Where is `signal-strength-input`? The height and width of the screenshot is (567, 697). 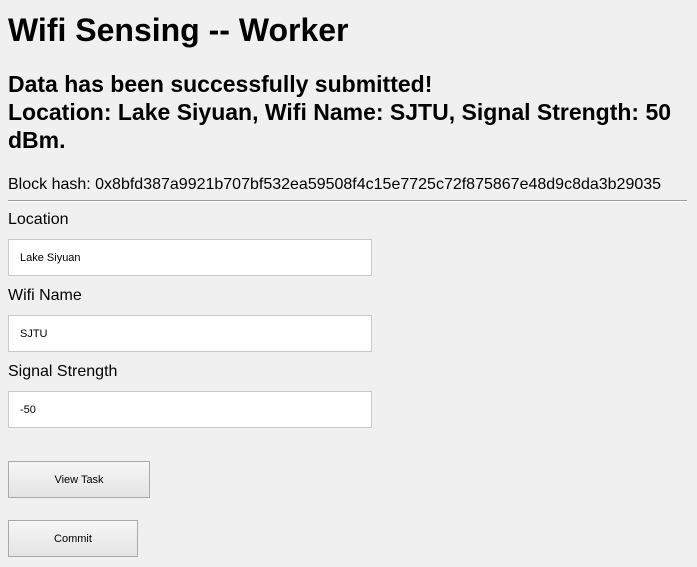 signal-strength-input is located at coordinates (190, 409).